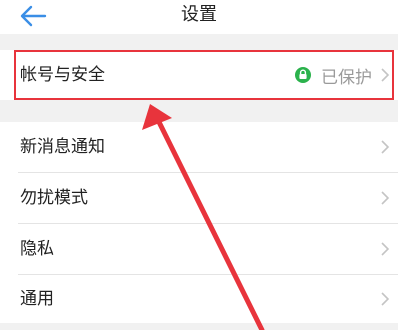 This screenshot has width=398, height=330. What do you see at coordinates (199, 299) in the screenshot?
I see `settings-row-general: 通用` at bounding box center [199, 299].